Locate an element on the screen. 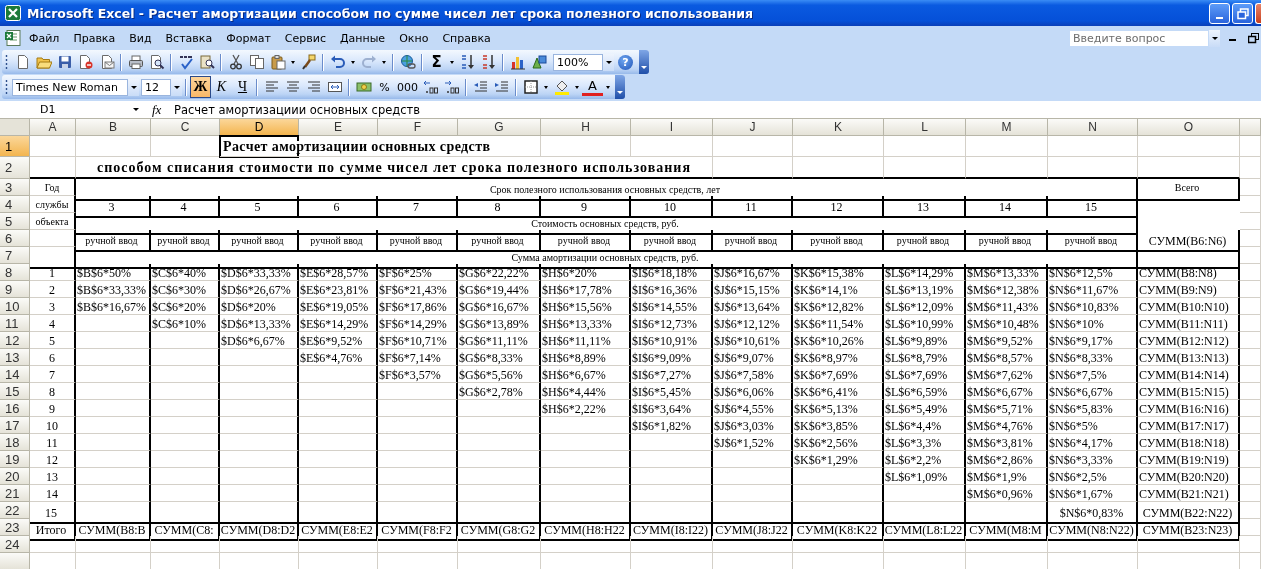 The width and height of the screenshot is (1261, 570). row-header: 24 is located at coordinates (15, 544).